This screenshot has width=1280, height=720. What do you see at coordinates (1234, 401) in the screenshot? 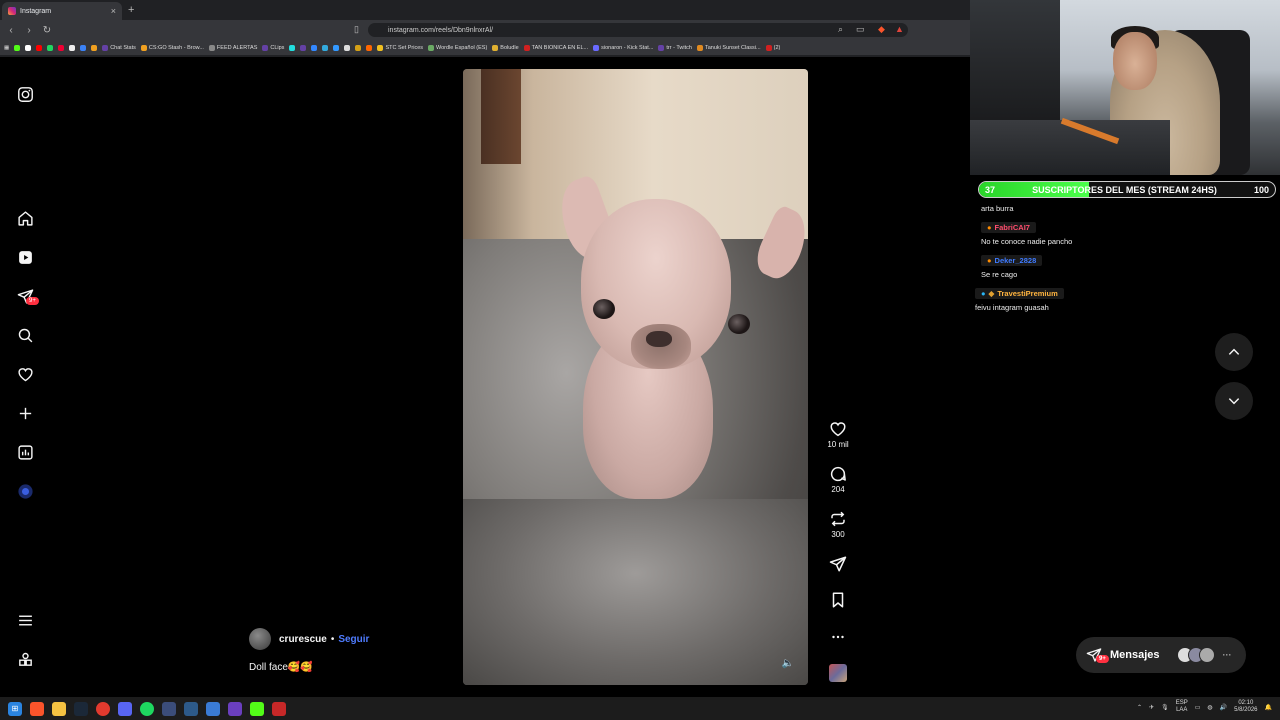
I see `next-reel-button` at bounding box center [1234, 401].